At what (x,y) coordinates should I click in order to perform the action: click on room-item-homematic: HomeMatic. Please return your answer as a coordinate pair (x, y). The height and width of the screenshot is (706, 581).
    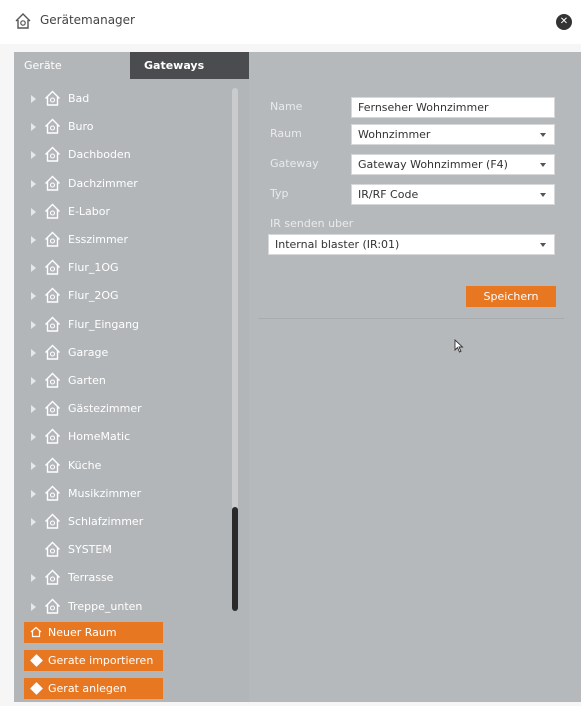
    Looking at the image, I should click on (123, 437).